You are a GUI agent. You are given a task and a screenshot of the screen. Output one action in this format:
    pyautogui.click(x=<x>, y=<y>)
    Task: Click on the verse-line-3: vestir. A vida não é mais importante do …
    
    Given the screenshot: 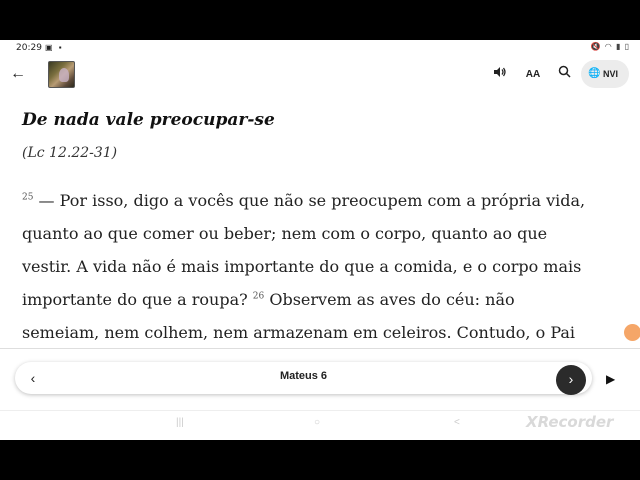 What is the action you would take?
    pyautogui.click(x=302, y=266)
    